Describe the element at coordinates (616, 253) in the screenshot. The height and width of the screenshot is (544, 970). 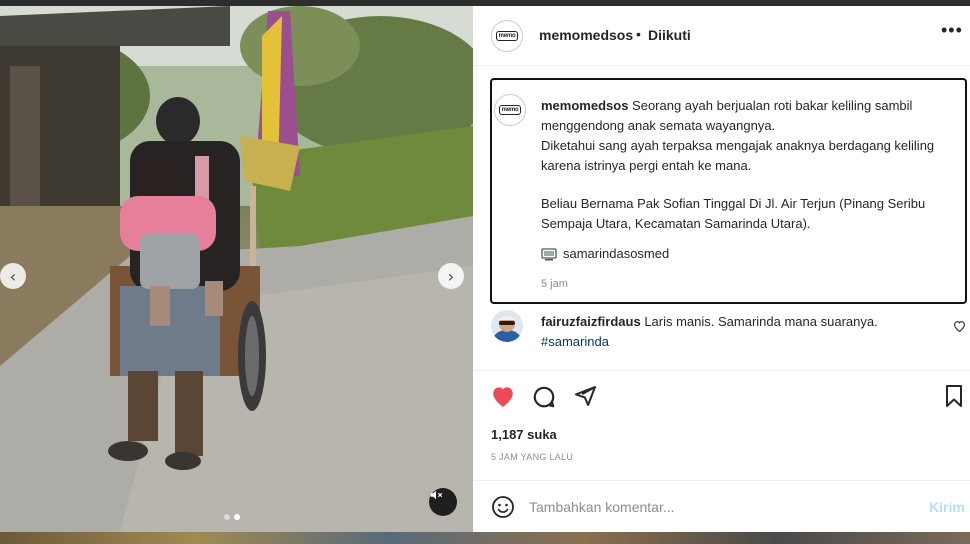
I see `source-handle: samarindasosmed` at that location.